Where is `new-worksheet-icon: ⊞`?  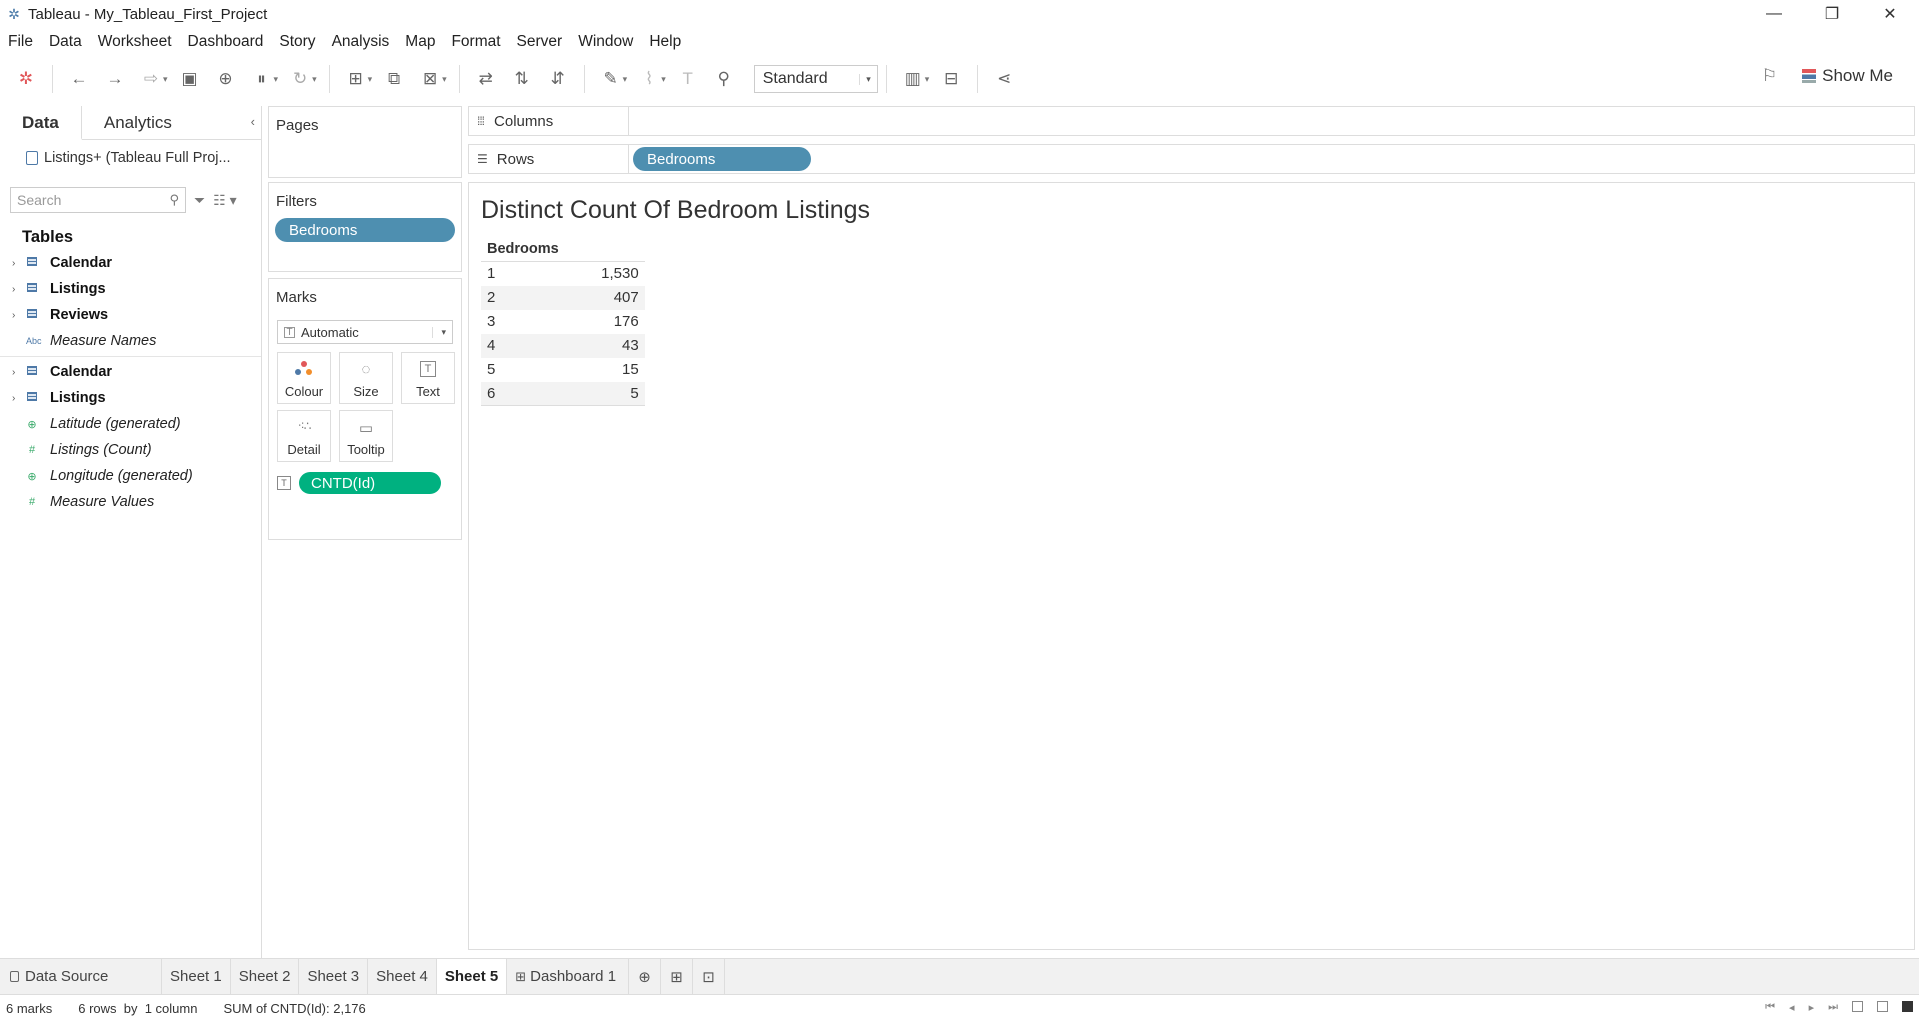
new-worksheet-icon: ⊞ is located at coordinates (356, 79).